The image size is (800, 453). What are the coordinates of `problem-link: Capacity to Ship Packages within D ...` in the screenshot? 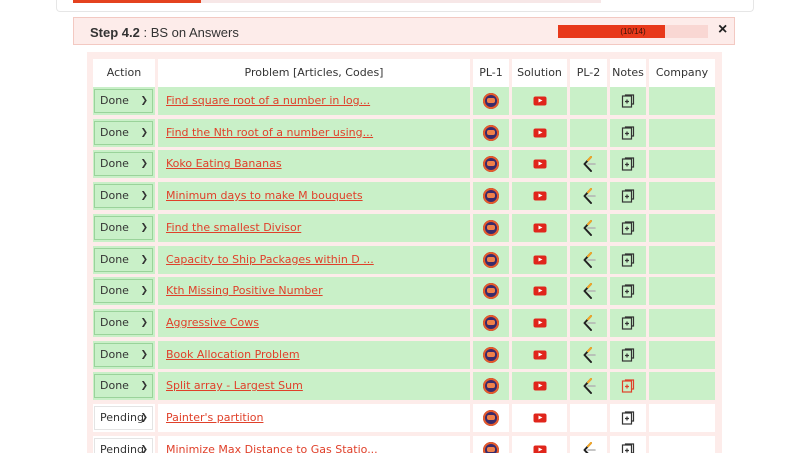 It's located at (270, 260).